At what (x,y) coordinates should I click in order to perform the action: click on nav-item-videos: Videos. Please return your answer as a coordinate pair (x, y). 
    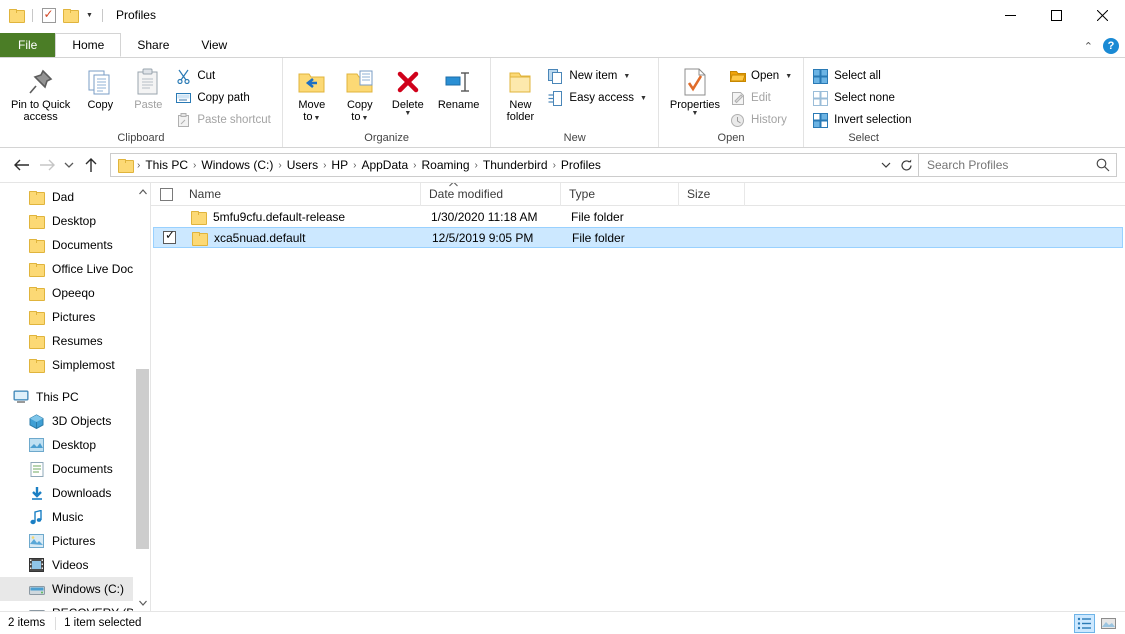
    Looking at the image, I should click on (75, 565).